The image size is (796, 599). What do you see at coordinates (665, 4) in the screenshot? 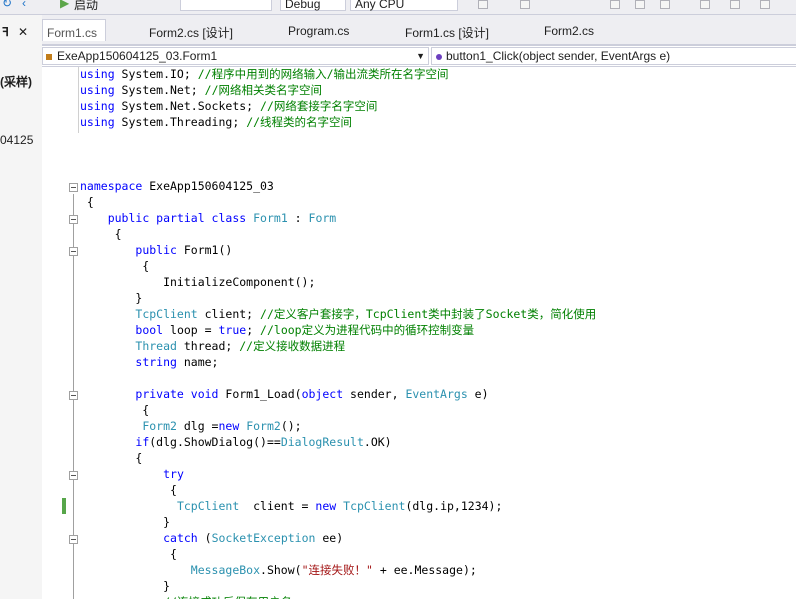
I see `toolbar-icon-d` at bounding box center [665, 4].